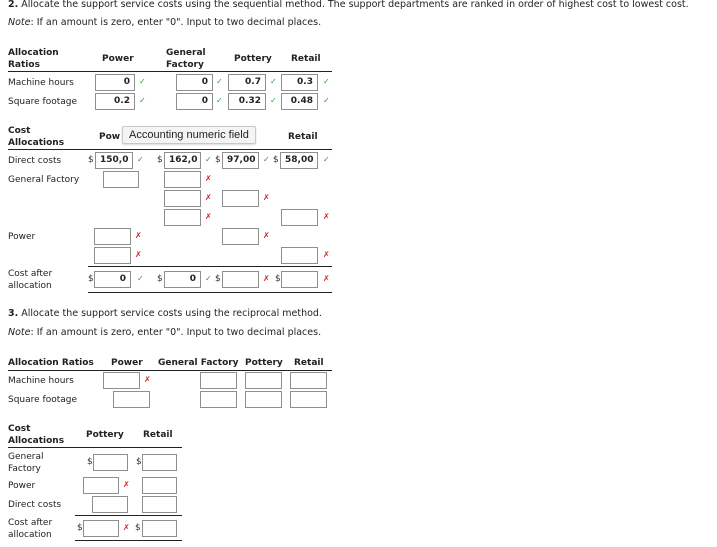 The height and width of the screenshot is (547, 717). What do you see at coordinates (194, 82) in the screenshot?
I see `q2-mh-gf-input: 0` at bounding box center [194, 82].